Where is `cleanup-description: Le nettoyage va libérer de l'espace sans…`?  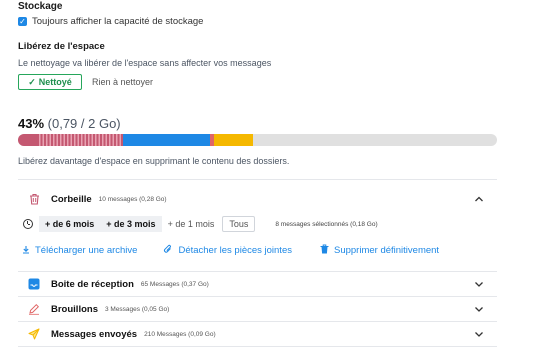
cleanup-description: Le nettoyage va libérer de l'espace sans… is located at coordinates (145, 63).